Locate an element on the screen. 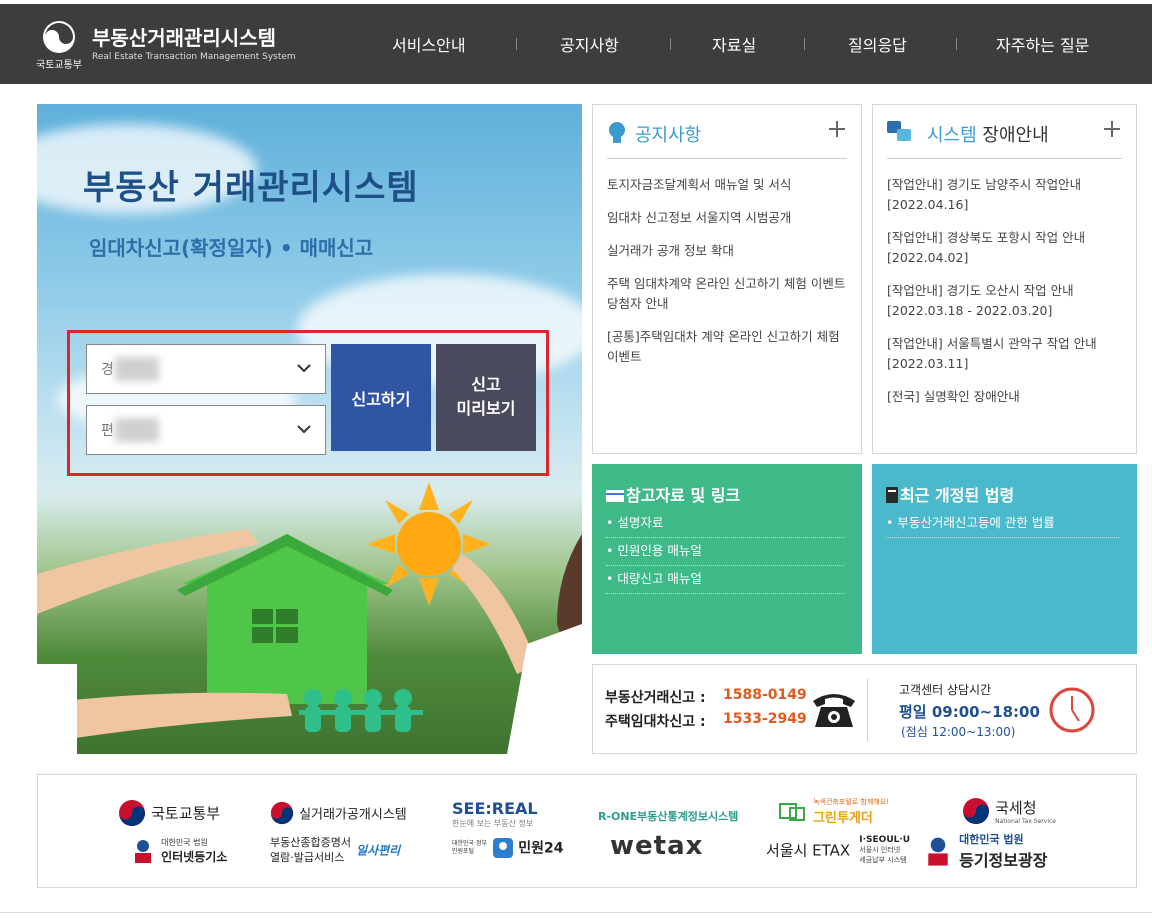 The height and width of the screenshot is (920, 1152). partner-nts: 국세청 National Tax Service is located at coordinates (1009, 811).